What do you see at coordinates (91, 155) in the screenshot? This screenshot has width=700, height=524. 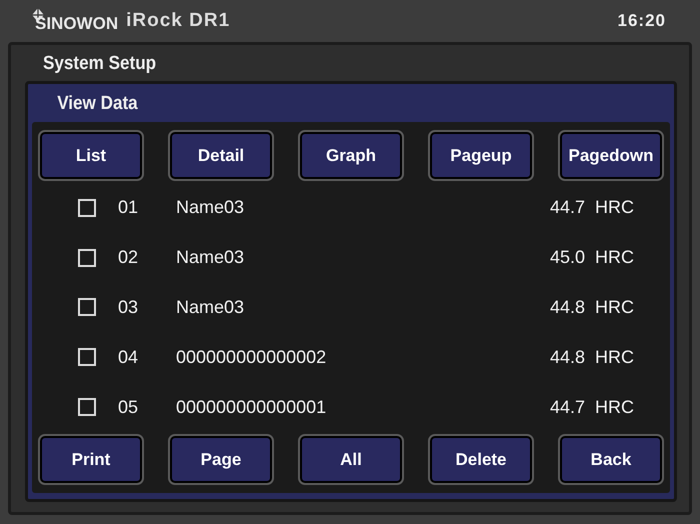 I see `toolbar-button: List` at bounding box center [91, 155].